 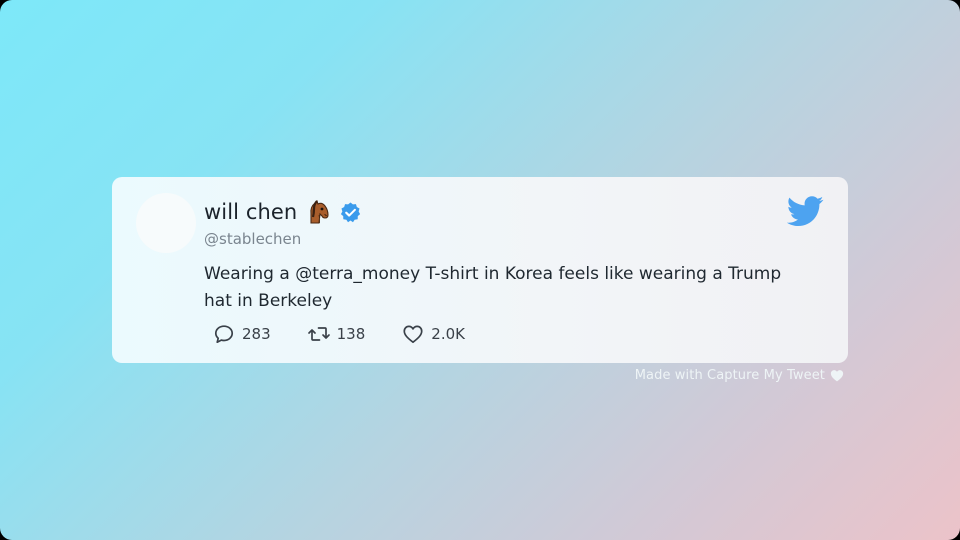 I want to click on verified-badge-icon, so click(x=351, y=211).